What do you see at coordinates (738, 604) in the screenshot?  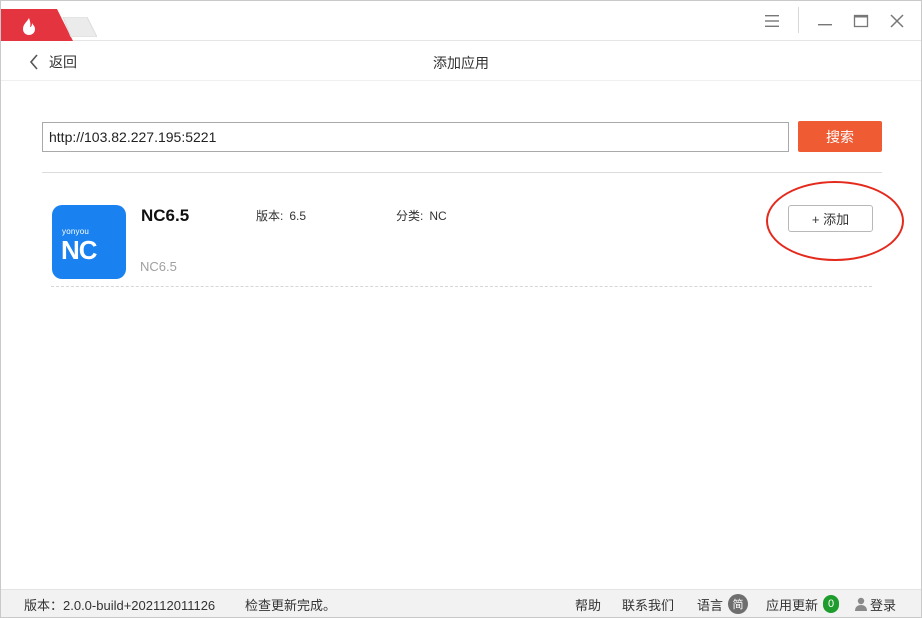 I see `language-badge: 简` at bounding box center [738, 604].